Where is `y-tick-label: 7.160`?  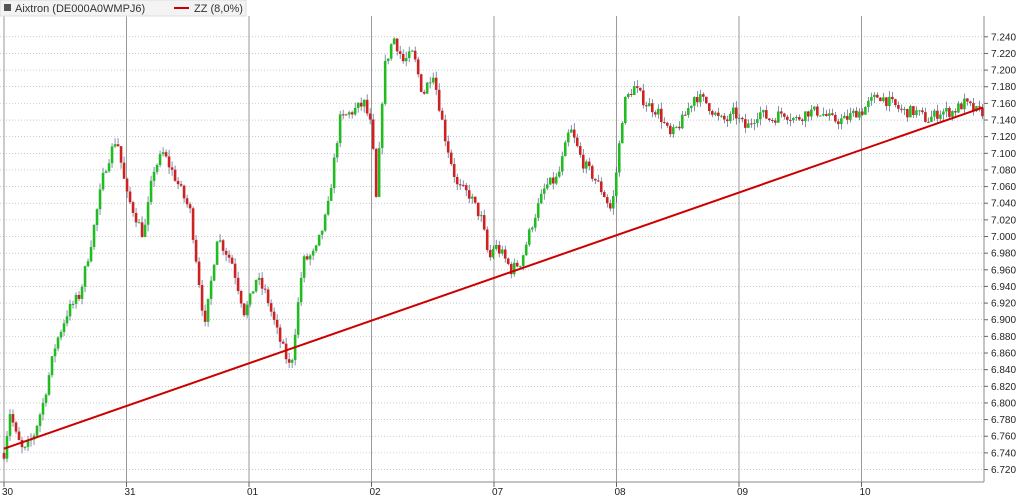 y-tick-label: 7.160 is located at coordinates (1003, 104).